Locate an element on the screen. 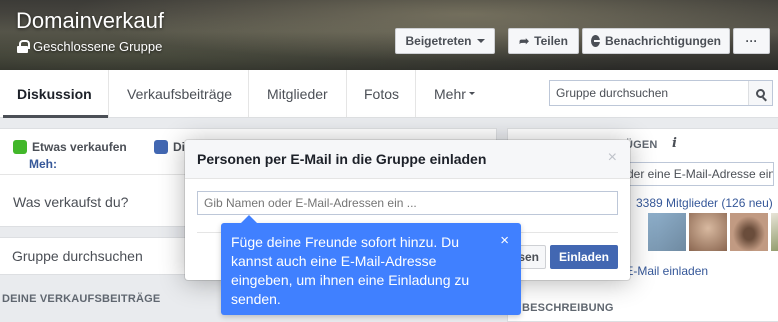 This screenshot has width=778, height=322. share-button: ➦ Teilen is located at coordinates (543, 41).